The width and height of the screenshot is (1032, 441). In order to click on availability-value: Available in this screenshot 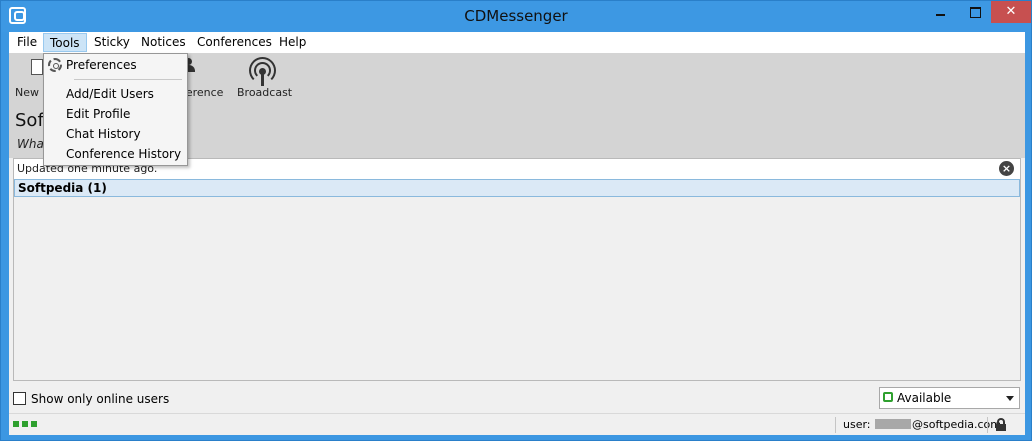, I will do `click(924, 398)`.